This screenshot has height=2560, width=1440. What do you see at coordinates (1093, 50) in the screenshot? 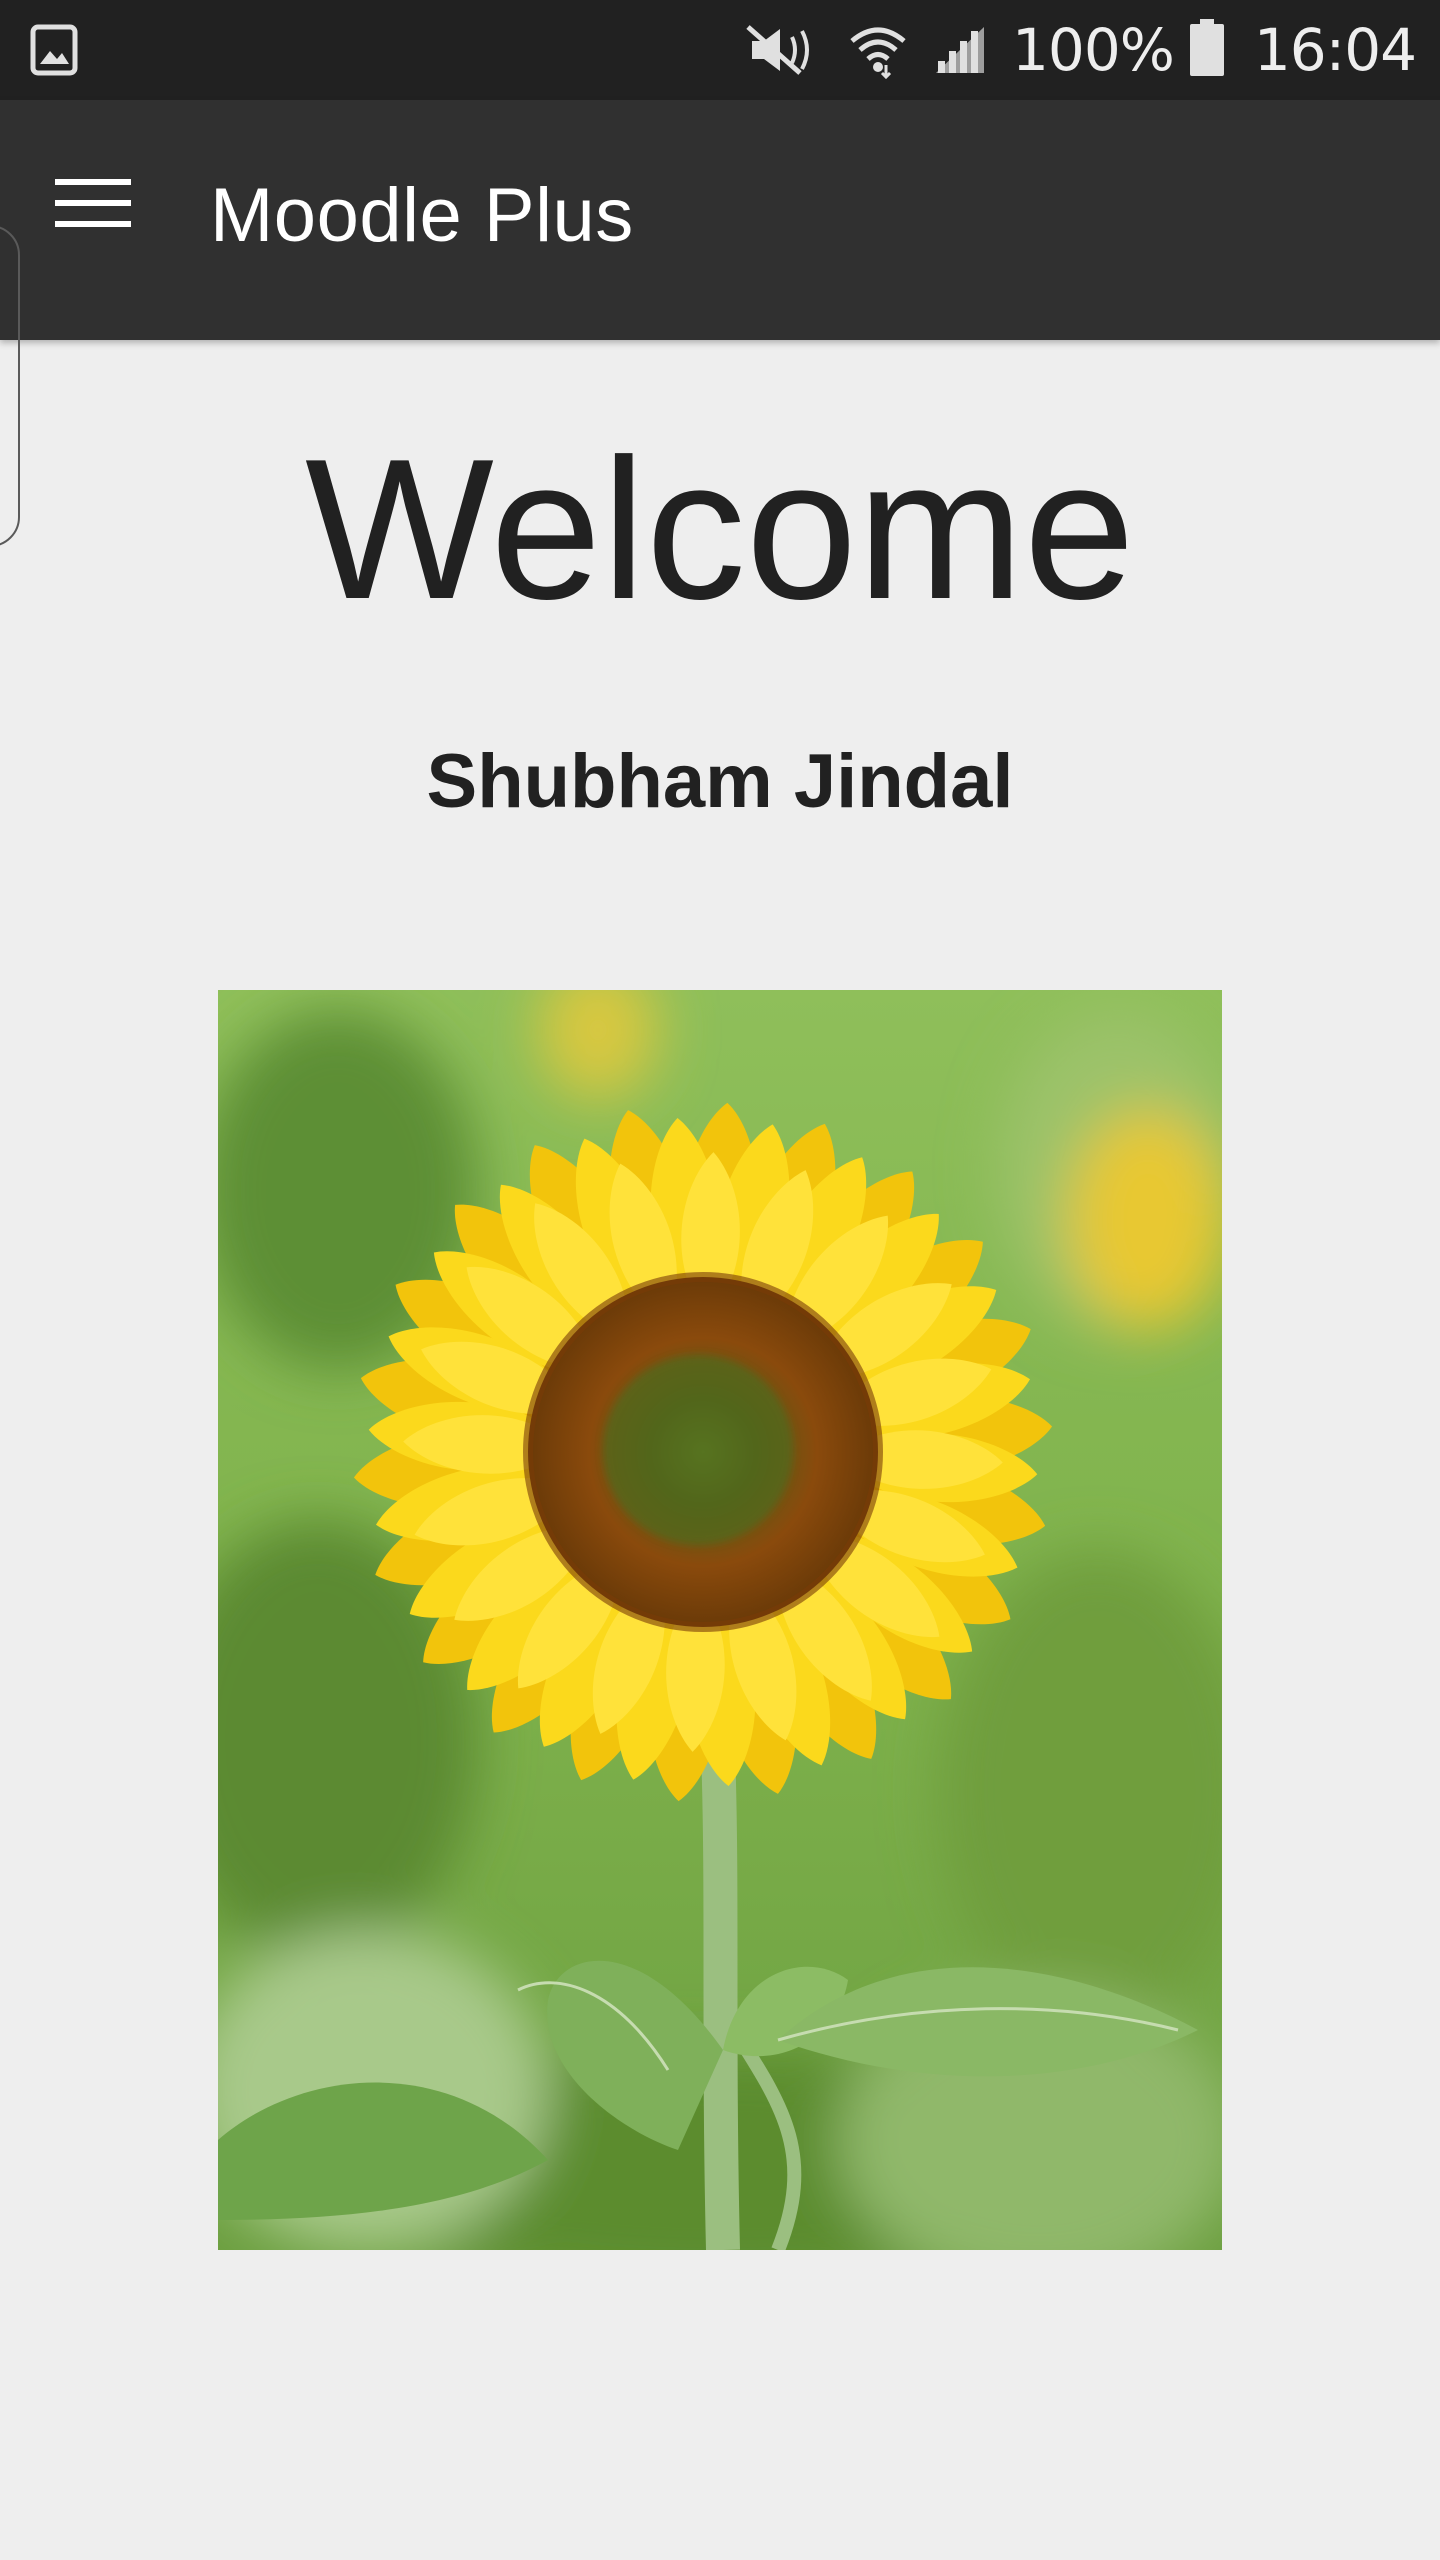
I see `battery-percent: 100%` at bounding box center [1093, 50].